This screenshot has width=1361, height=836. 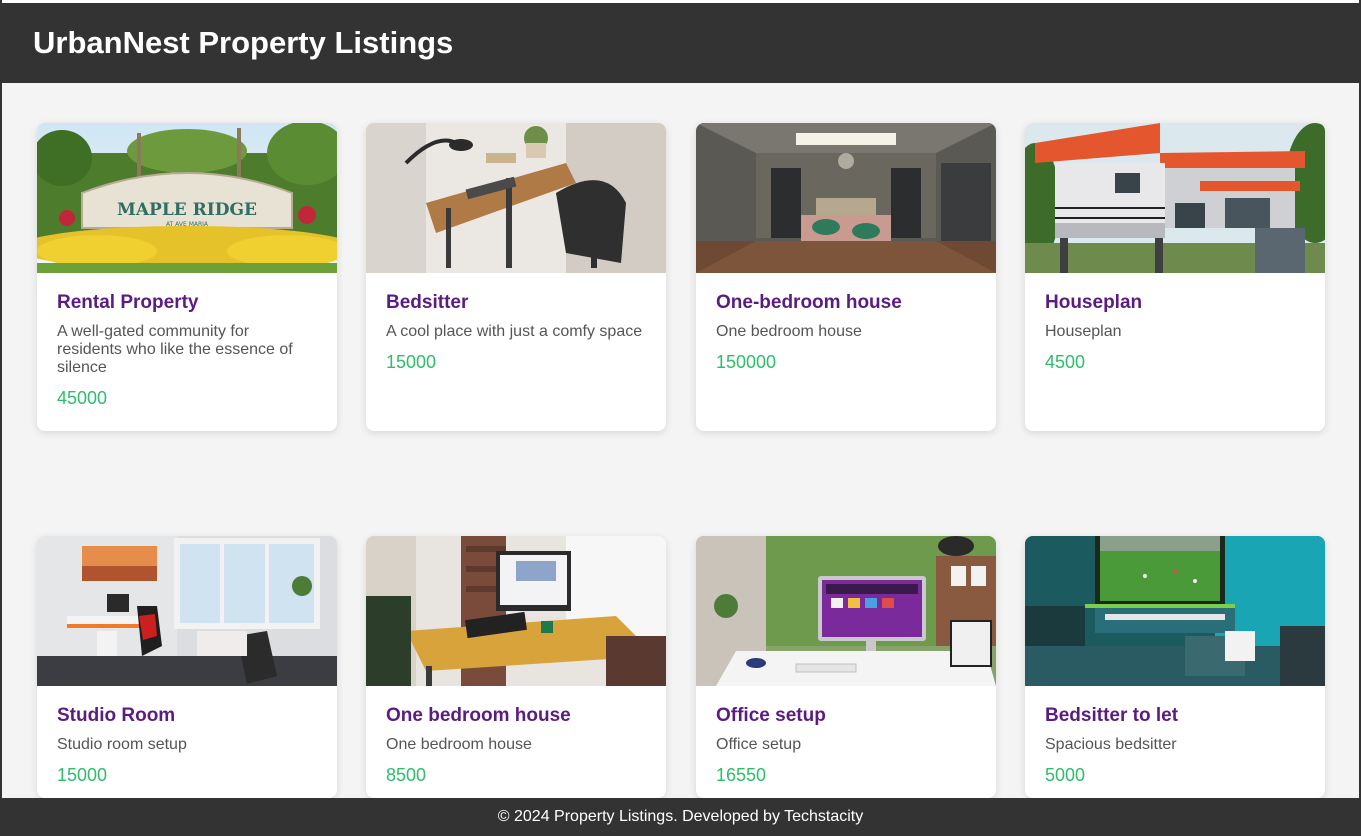 I want to click on page-title: UrbanNest Property Listings, so click(x=243, y=42).